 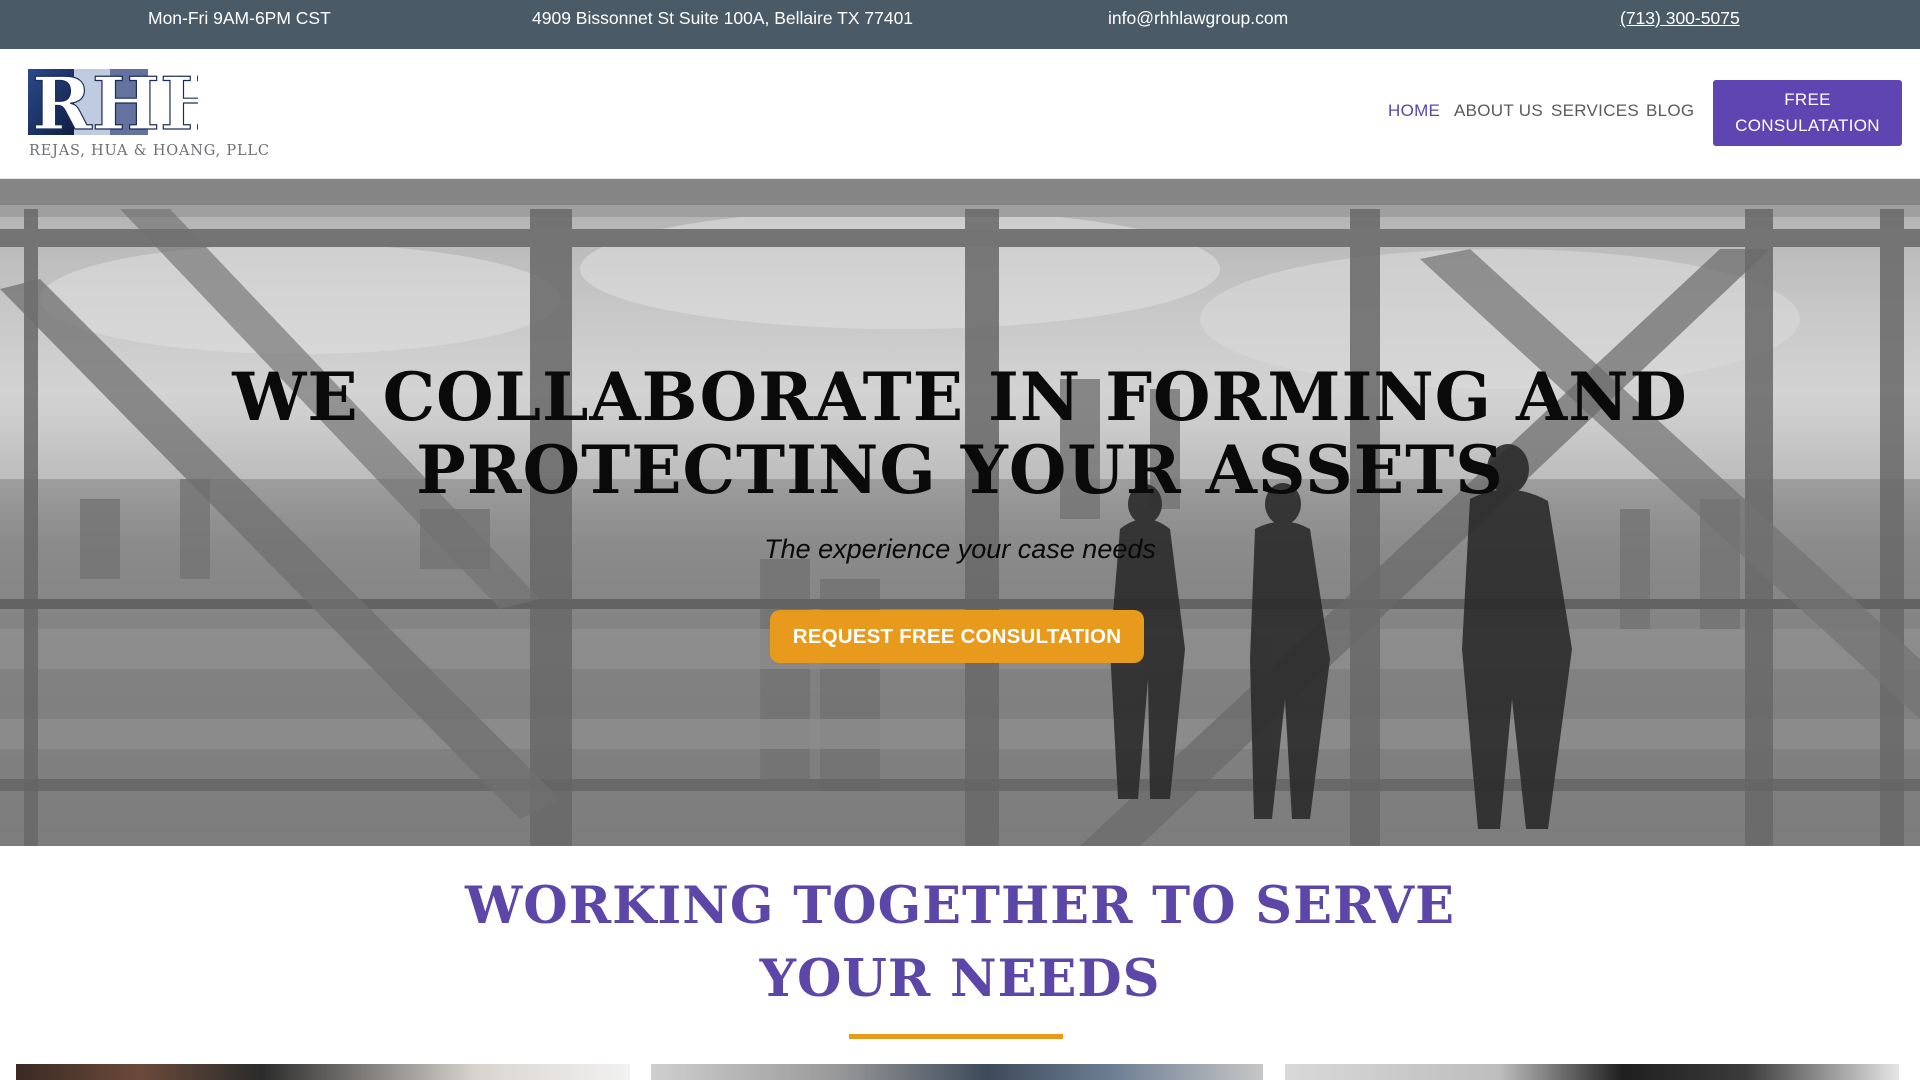 I want to click on section-heading: WORKING TOGETHER TO SERVE YOUR NEEDS, so click(x=960, y=943).